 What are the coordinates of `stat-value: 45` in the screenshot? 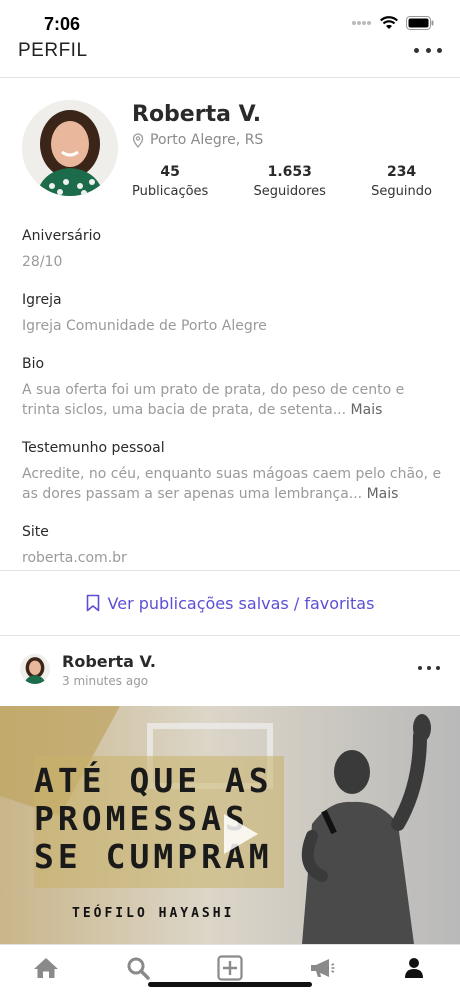 It's located at (170, 172).